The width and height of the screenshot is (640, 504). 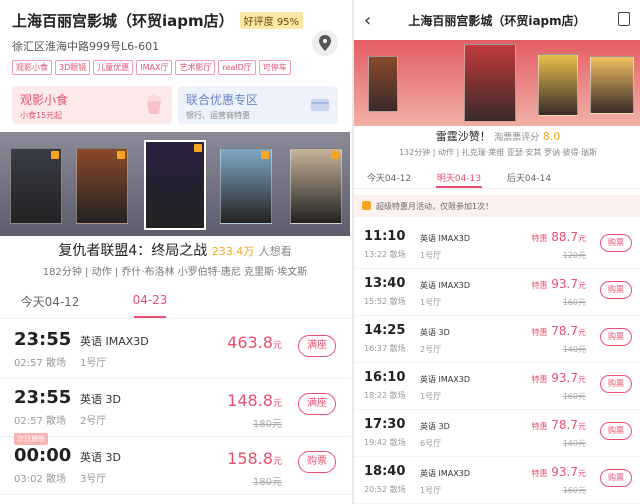 I want to click on showtime-row: 13:40 15:52 散场 英语 IMAX3D 1号厅 特惠 93.7元 160元 购票, so click(x=497, y=292).